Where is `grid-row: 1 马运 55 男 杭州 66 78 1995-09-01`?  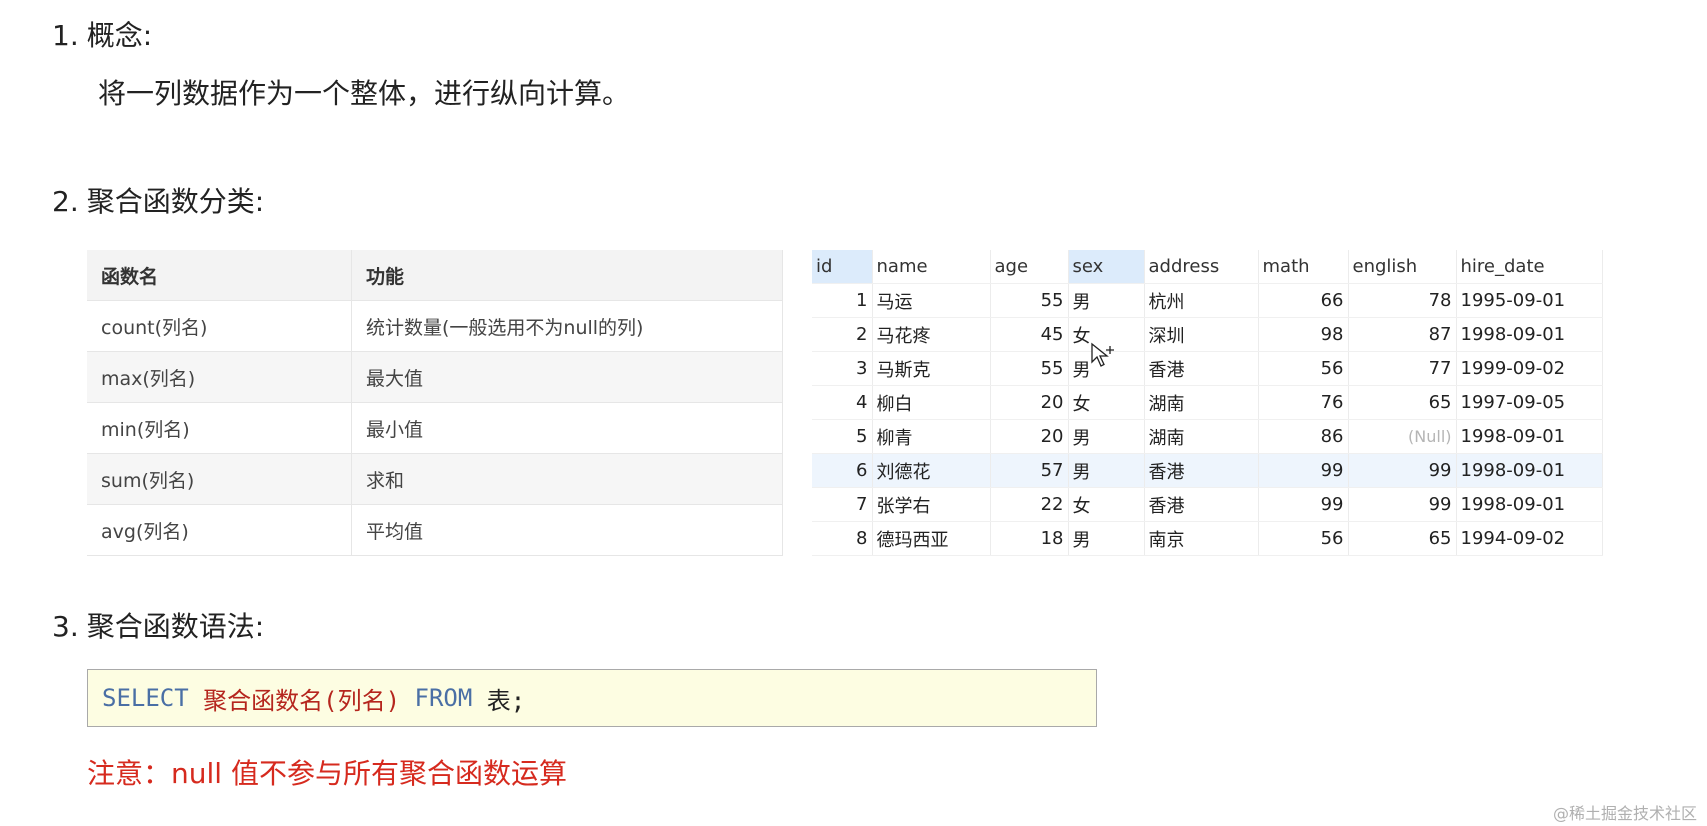
grid-row: 1 马运 55 男 杭州 66 78 1995-09-01 is located at coordinates (1207, 300).